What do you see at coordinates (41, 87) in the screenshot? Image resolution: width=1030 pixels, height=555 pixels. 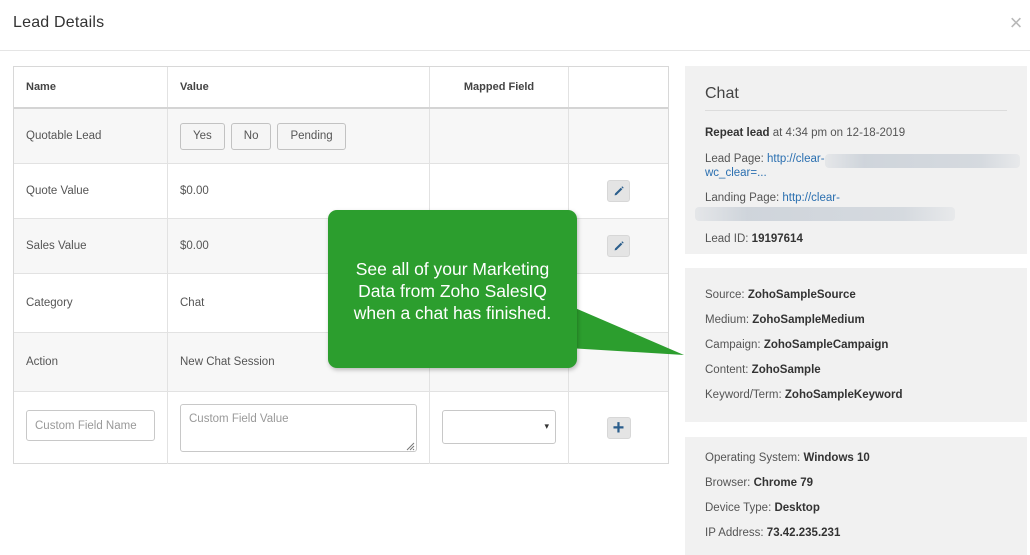 I see `column-header-name: Name` at bounding box center [41, 87].